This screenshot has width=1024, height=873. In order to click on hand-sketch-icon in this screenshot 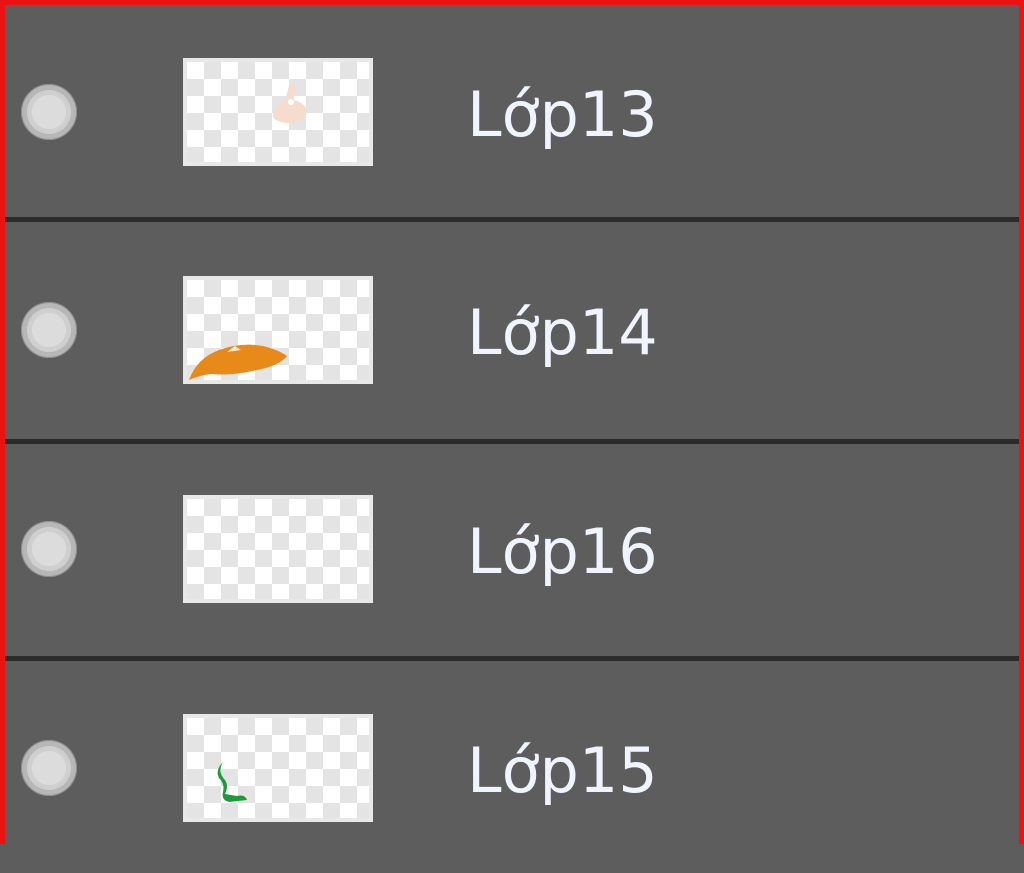, I will do `click(289, 104)`.